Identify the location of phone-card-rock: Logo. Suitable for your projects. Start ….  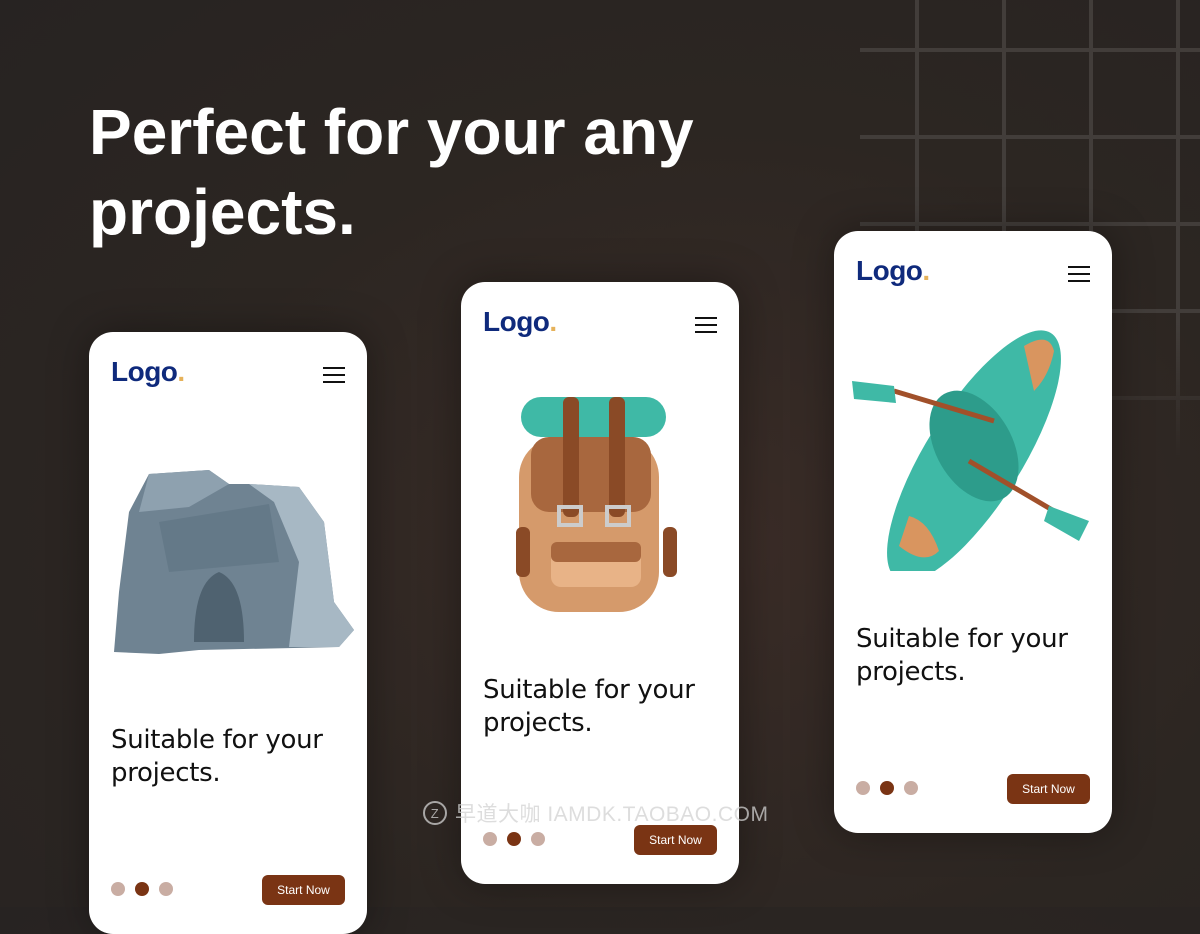
(228, 633).